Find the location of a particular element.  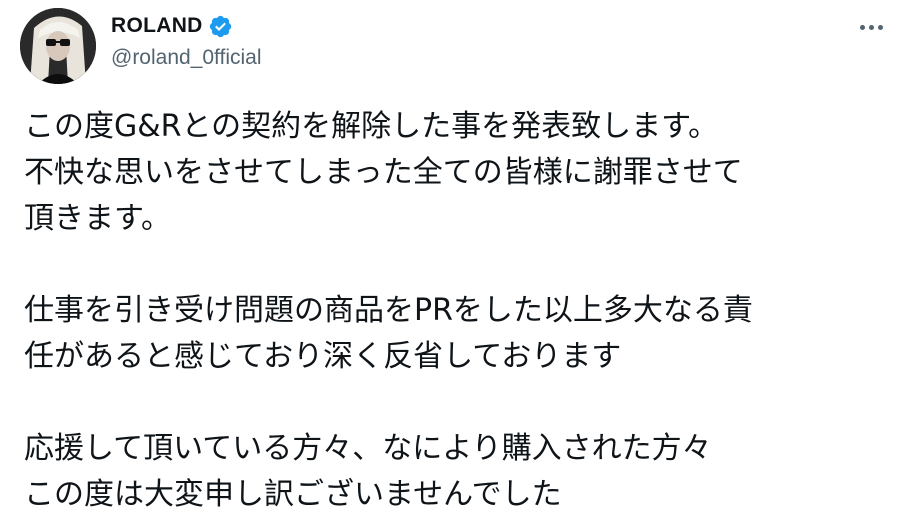

tweet-header: ROLAND @roland_0fficial is located at coordinates (186, 40).